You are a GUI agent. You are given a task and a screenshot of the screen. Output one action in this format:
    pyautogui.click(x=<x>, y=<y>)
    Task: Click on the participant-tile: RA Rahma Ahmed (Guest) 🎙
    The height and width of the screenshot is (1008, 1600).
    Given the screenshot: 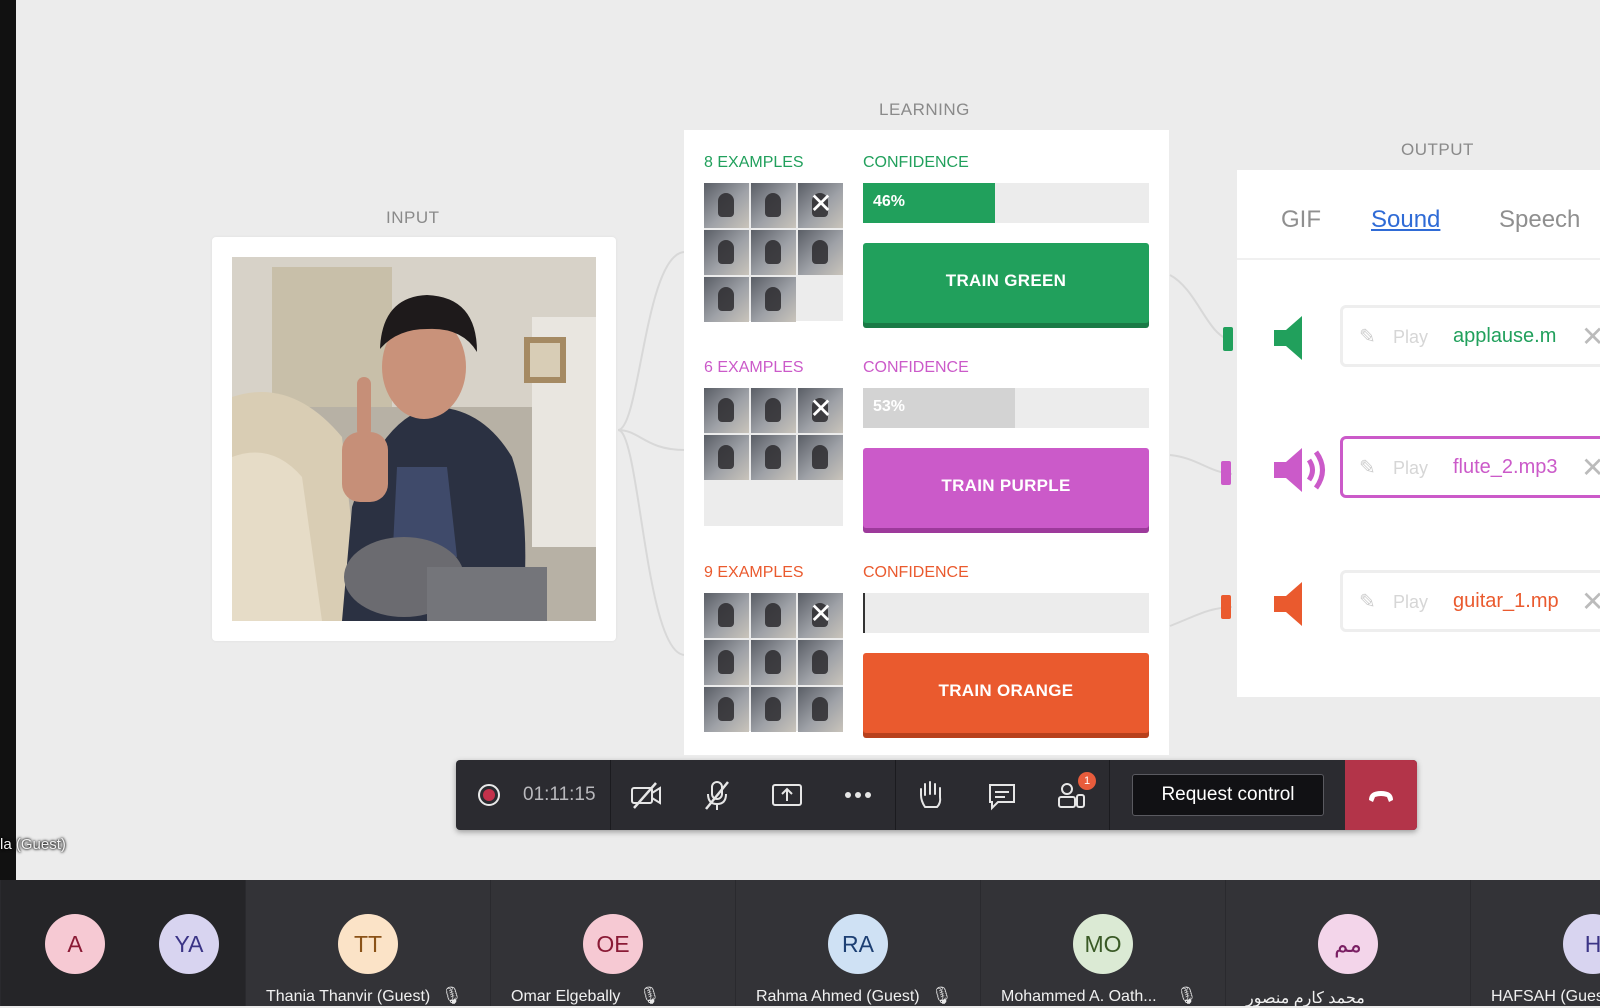 What is the action you would take?
    pyautogui.click(x=857, y=943)
    